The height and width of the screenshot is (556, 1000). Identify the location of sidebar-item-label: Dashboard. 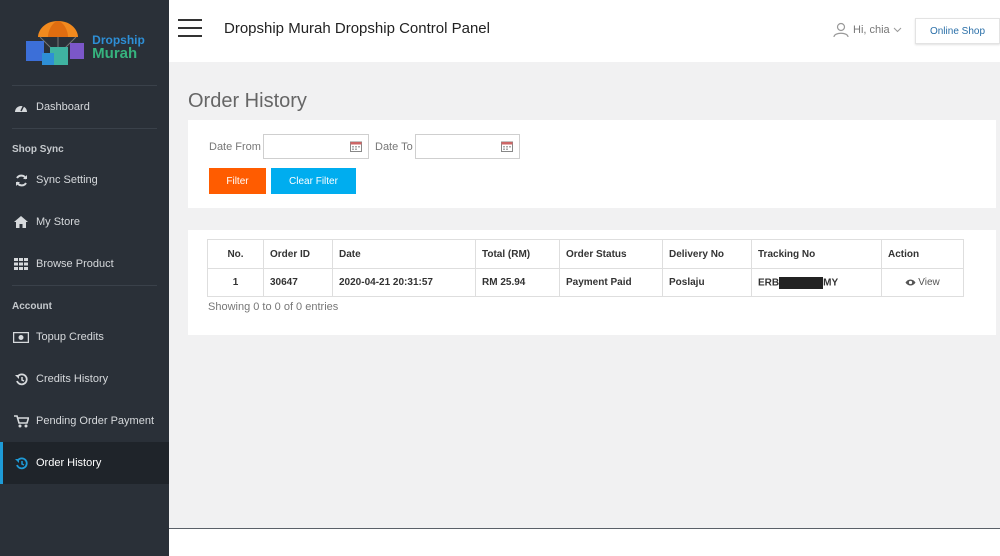
(63, 107).